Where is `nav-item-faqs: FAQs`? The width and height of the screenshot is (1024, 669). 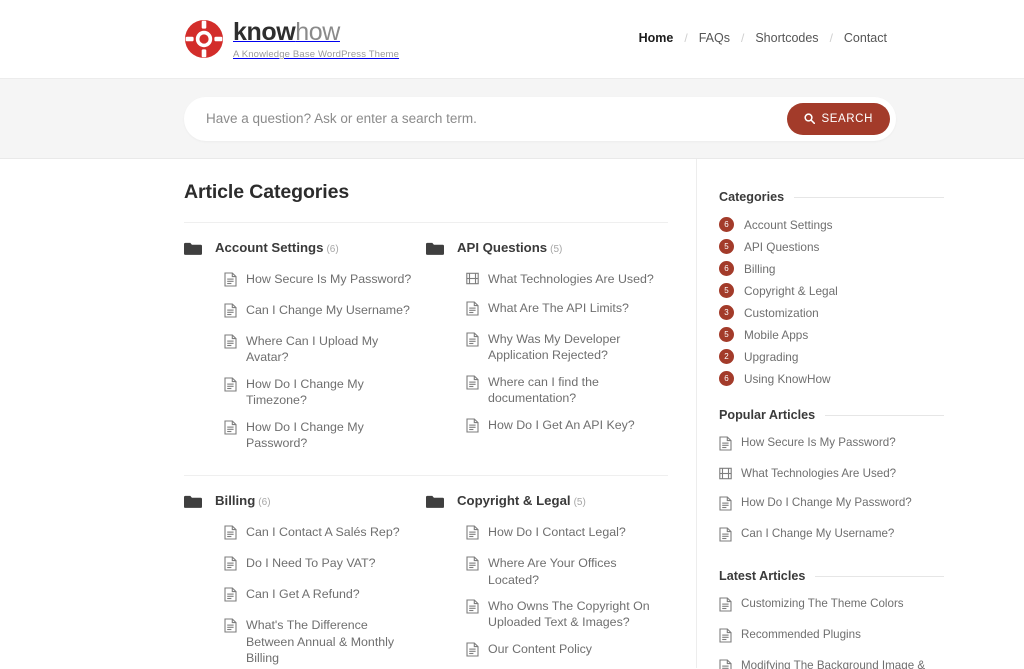
nav-item-faqs: FAQs is located at coordinates (714, 38).